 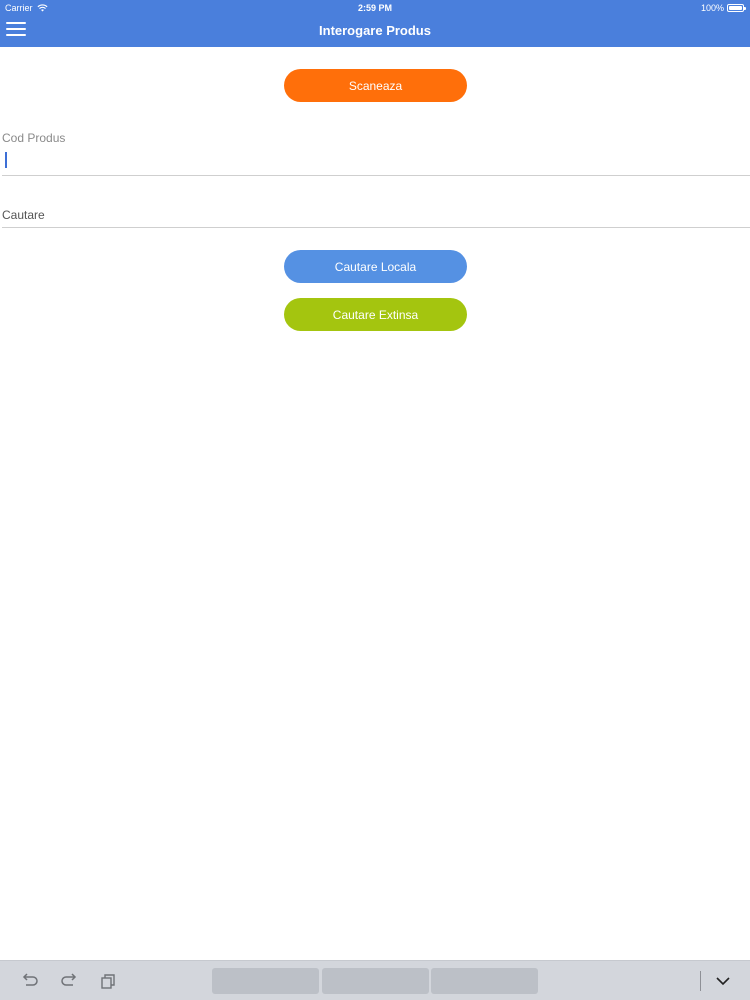 I want to click on product-code-label: Cod Produs, so click(x=34, y=138).